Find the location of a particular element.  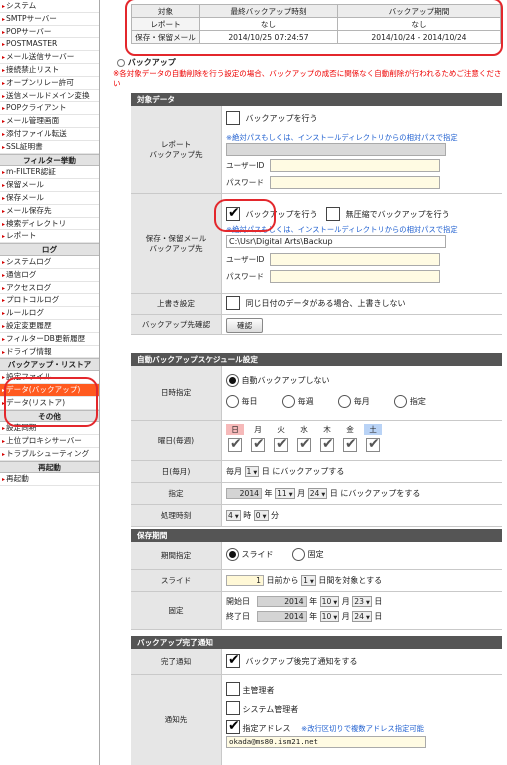

year-unit: 年 is located at coordinates (313, 601).